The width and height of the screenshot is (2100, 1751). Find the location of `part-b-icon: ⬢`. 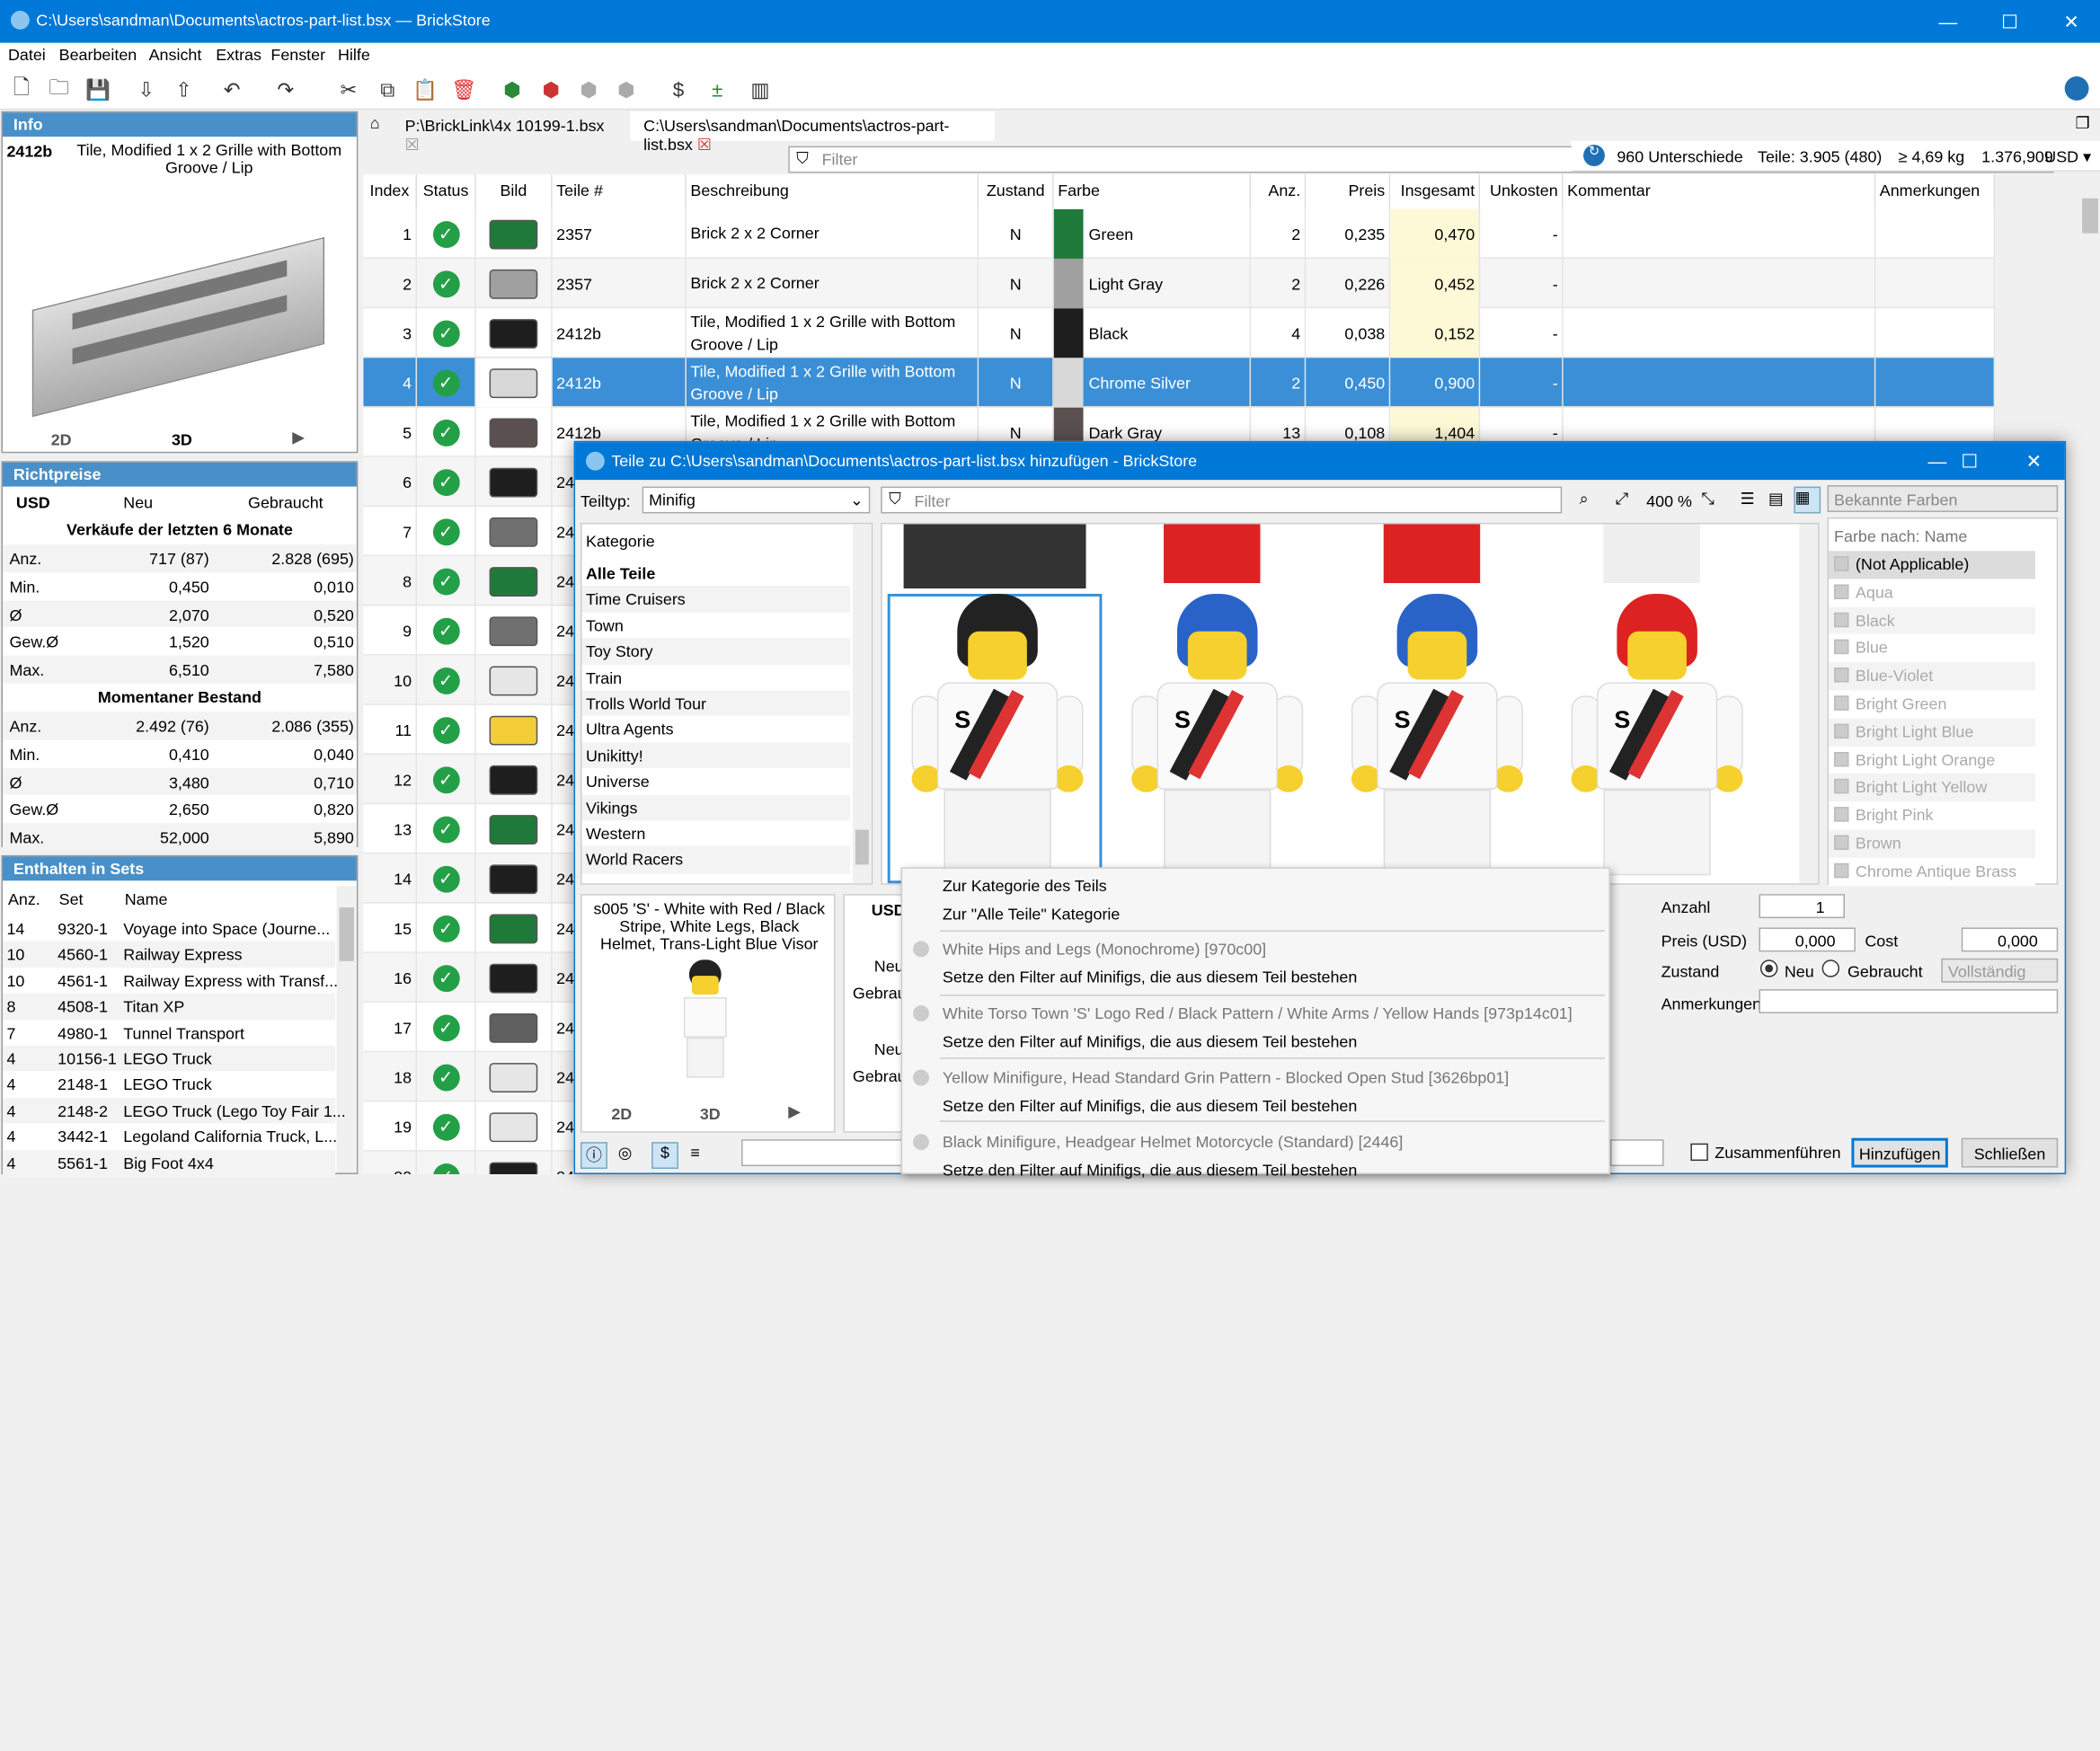

part-b-icon: ⬢ is located at coordinates (626, 90).